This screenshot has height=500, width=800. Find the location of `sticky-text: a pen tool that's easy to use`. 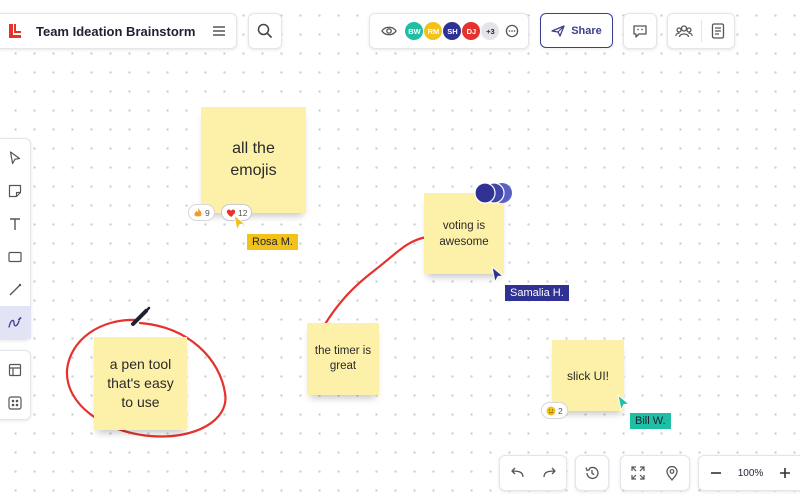

sticky-text: a pen tool that's easy to use is located at coordinates (140, 383).